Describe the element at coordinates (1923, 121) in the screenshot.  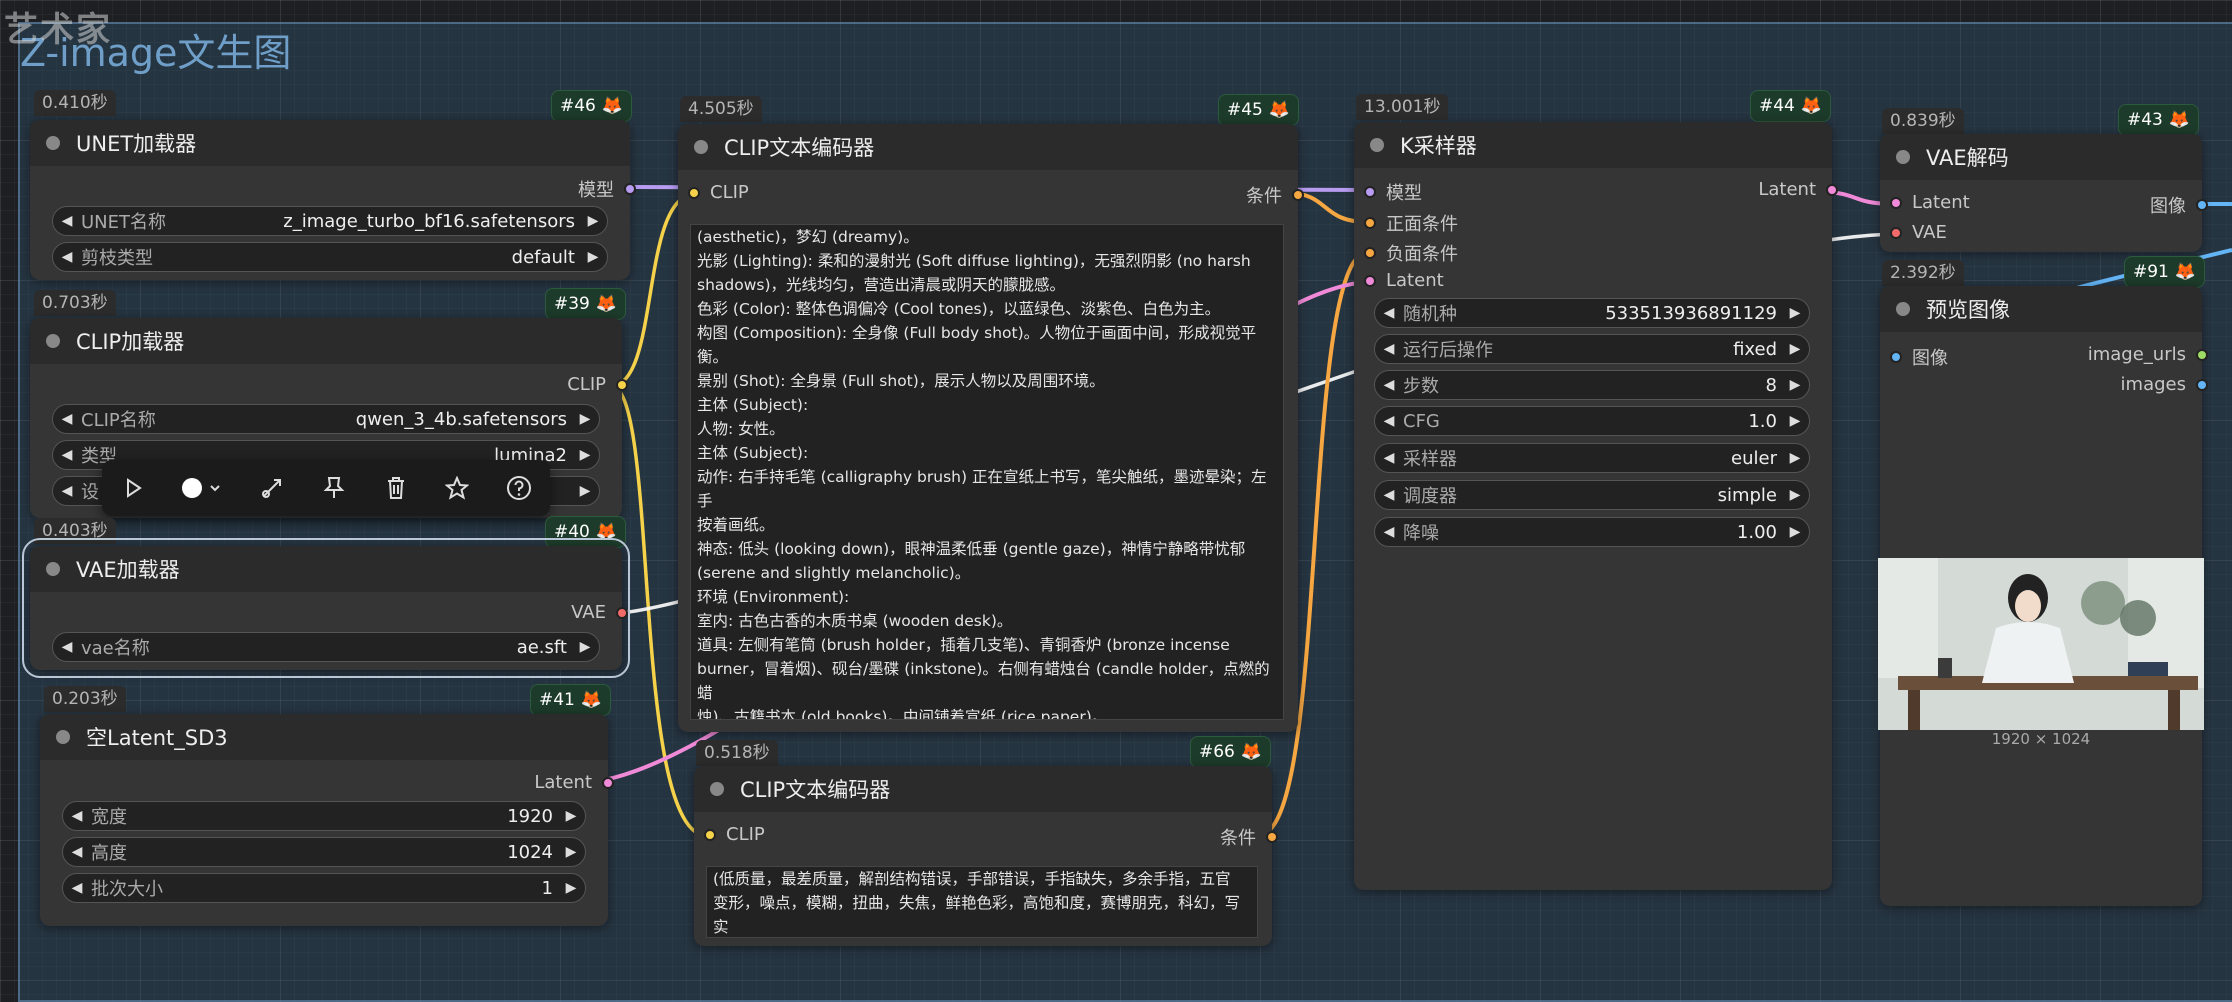
I see `node-time: 0.839秒` at that location.